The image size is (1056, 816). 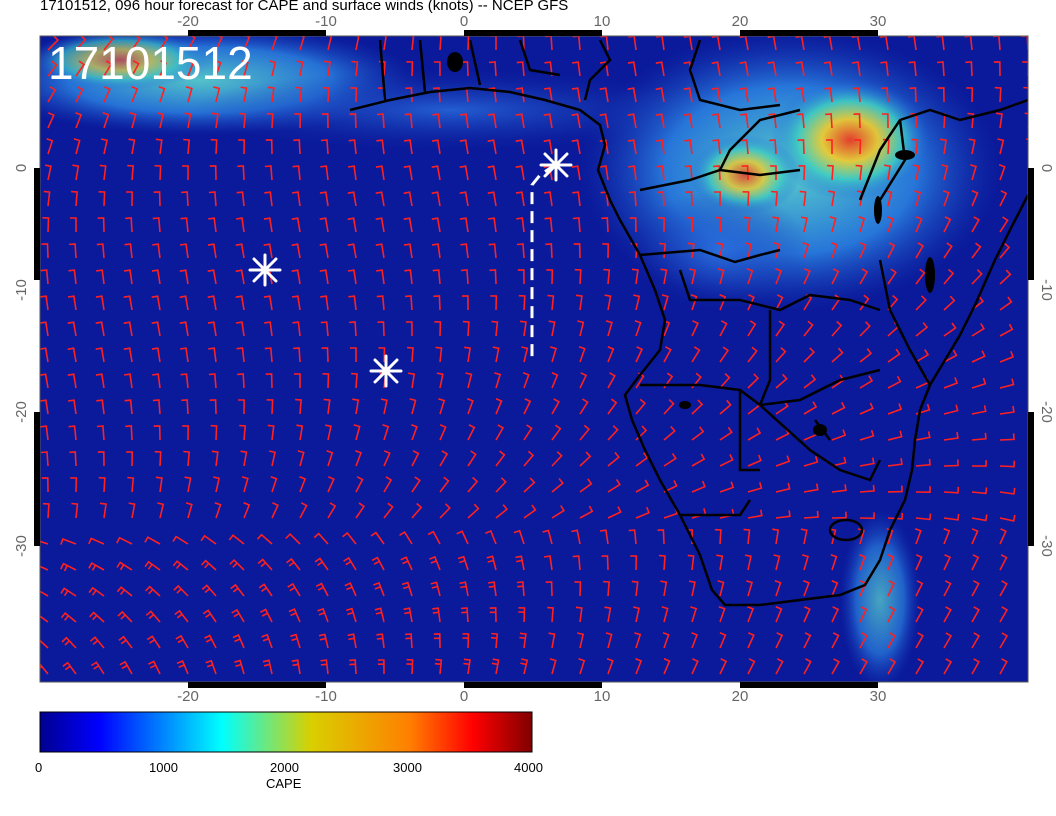 I want to click on x-axis-bottom-labels: -20 -10 0 10 20 30, so click(x=531, y=696).